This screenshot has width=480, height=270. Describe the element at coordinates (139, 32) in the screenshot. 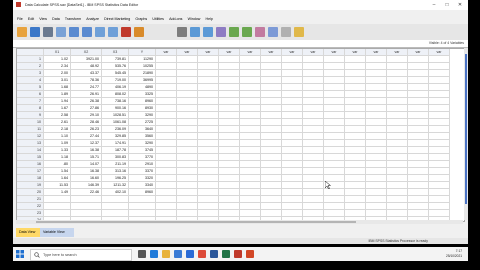

I see `run-descriptives-icon` at that location.